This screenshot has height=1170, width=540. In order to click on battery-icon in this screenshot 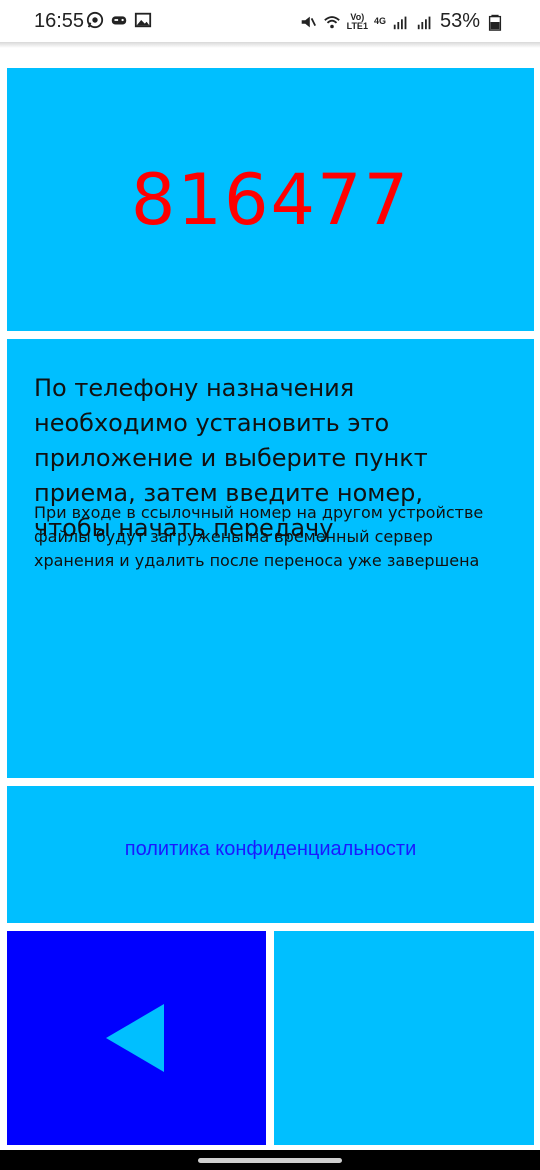, I will do `click(495, 22)`.